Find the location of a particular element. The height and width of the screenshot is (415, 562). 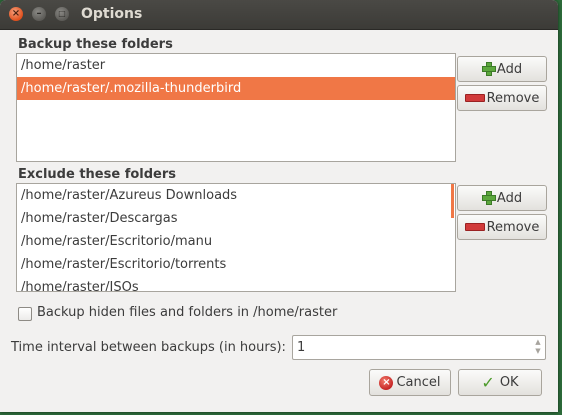

hidden-files-checkbox is located at coordinates (25, 314).